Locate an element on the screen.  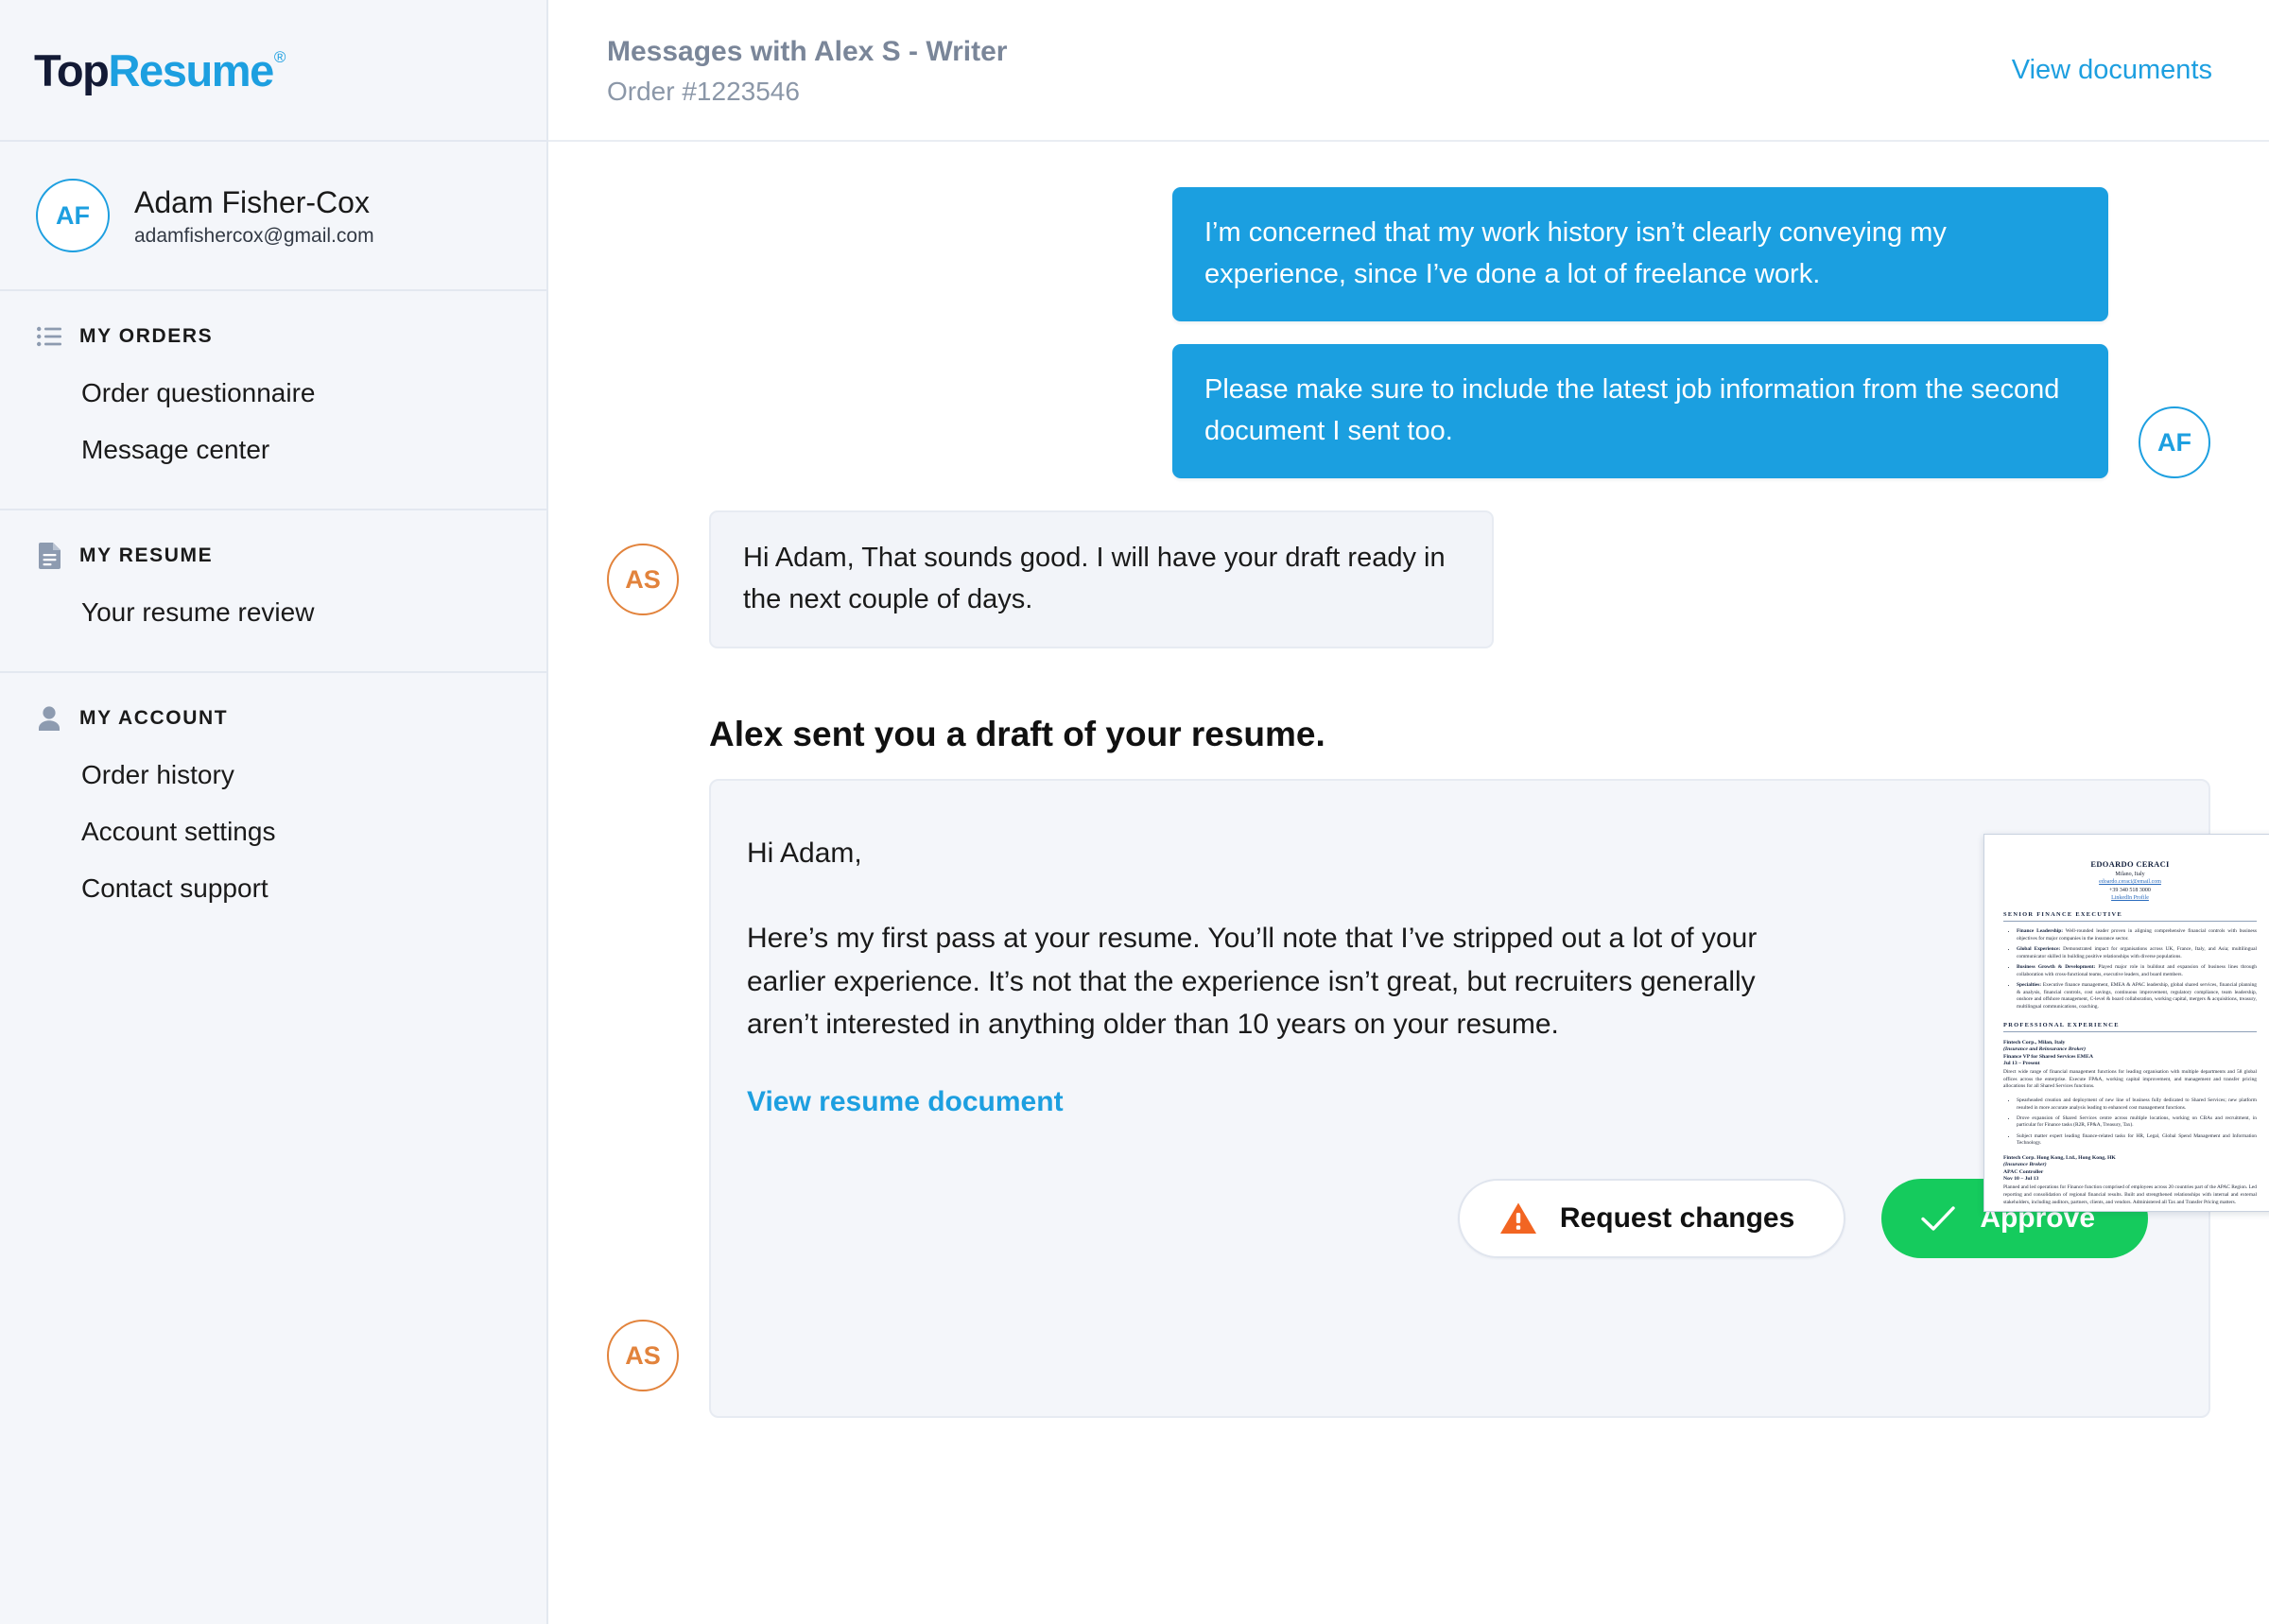
sidebar-section-label: MY ACCOUNT is located at coordinates (154, 718).